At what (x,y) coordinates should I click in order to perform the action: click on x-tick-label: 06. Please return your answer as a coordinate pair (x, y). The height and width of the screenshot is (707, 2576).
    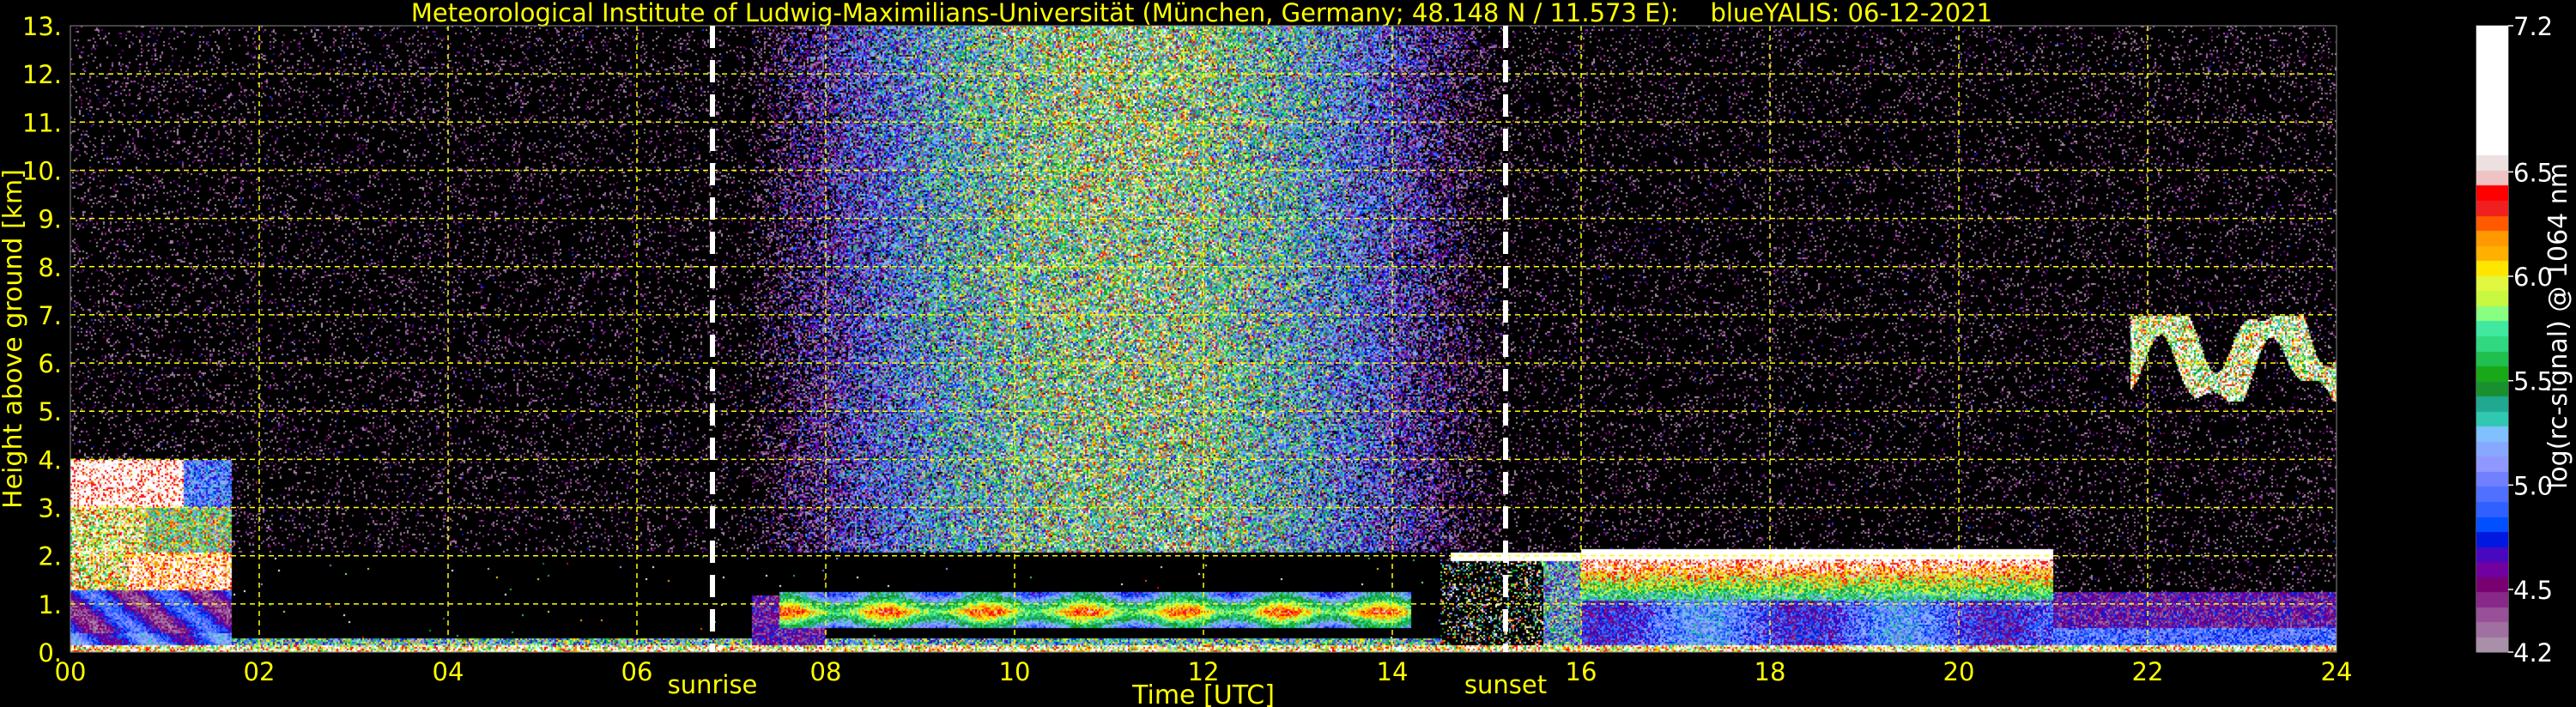
    Looking at the image, I should click on (637, 671).